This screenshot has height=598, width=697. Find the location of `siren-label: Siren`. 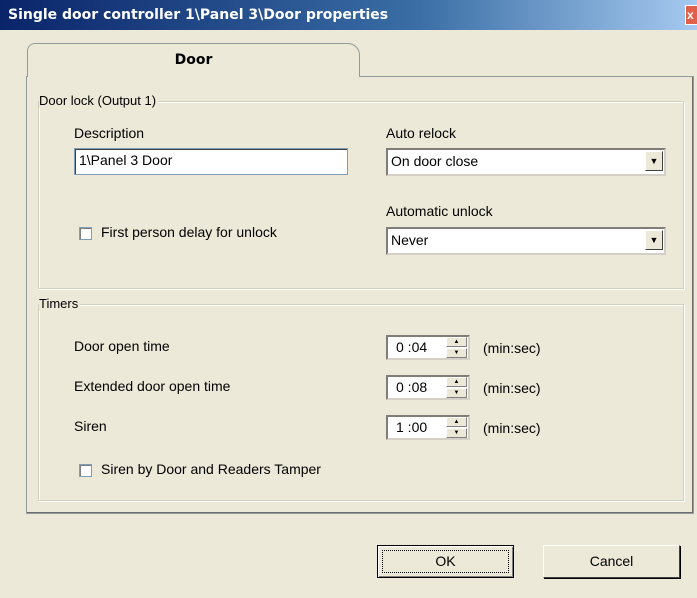

siren-label: Siren is located at coordinates (90, 426).